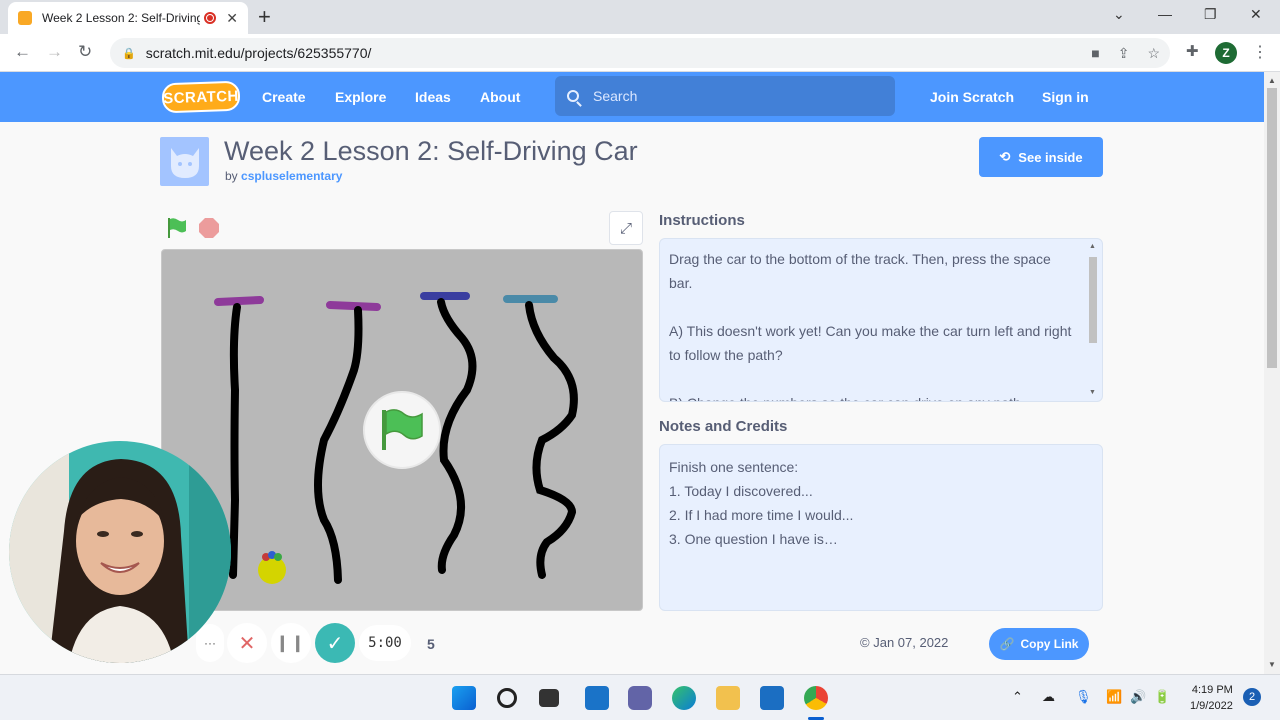 This screenshot has width=1280, height=720. What do you see at coordinates (272, 570) in the screenshot?
I see `car-sprite` at bounding box center [272, 570].